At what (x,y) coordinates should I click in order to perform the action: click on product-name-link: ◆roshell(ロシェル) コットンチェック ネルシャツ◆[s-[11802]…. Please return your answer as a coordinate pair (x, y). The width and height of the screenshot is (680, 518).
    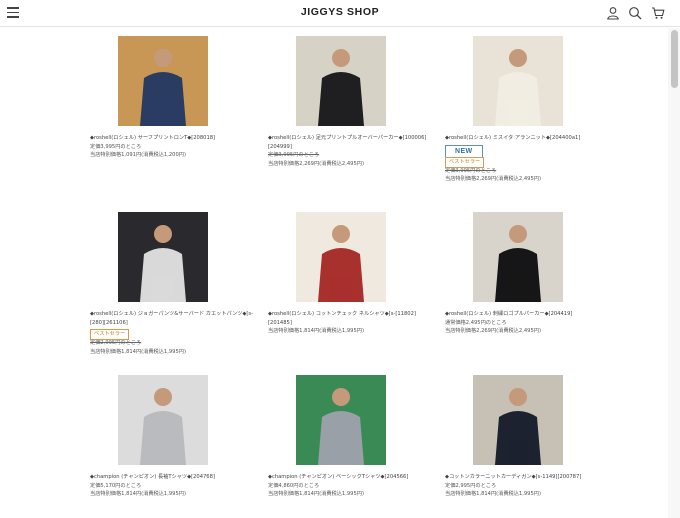
    Looking at the image, I should click on (353, 318).